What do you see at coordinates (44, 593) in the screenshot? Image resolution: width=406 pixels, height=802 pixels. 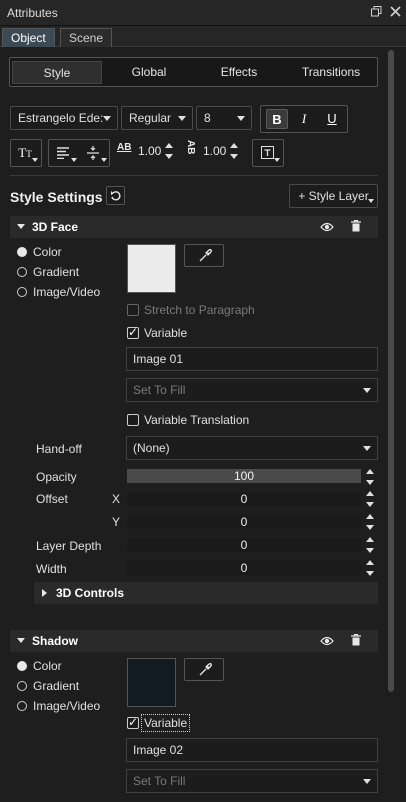 I see `expand-icon` at bounding box center [44, 593].